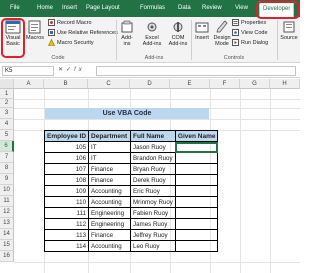  What do you see at coordinates (153, 169) in the screenshot?
I see `full-name-cell: Bryan Ruoy` at bounding box center [153, 169].